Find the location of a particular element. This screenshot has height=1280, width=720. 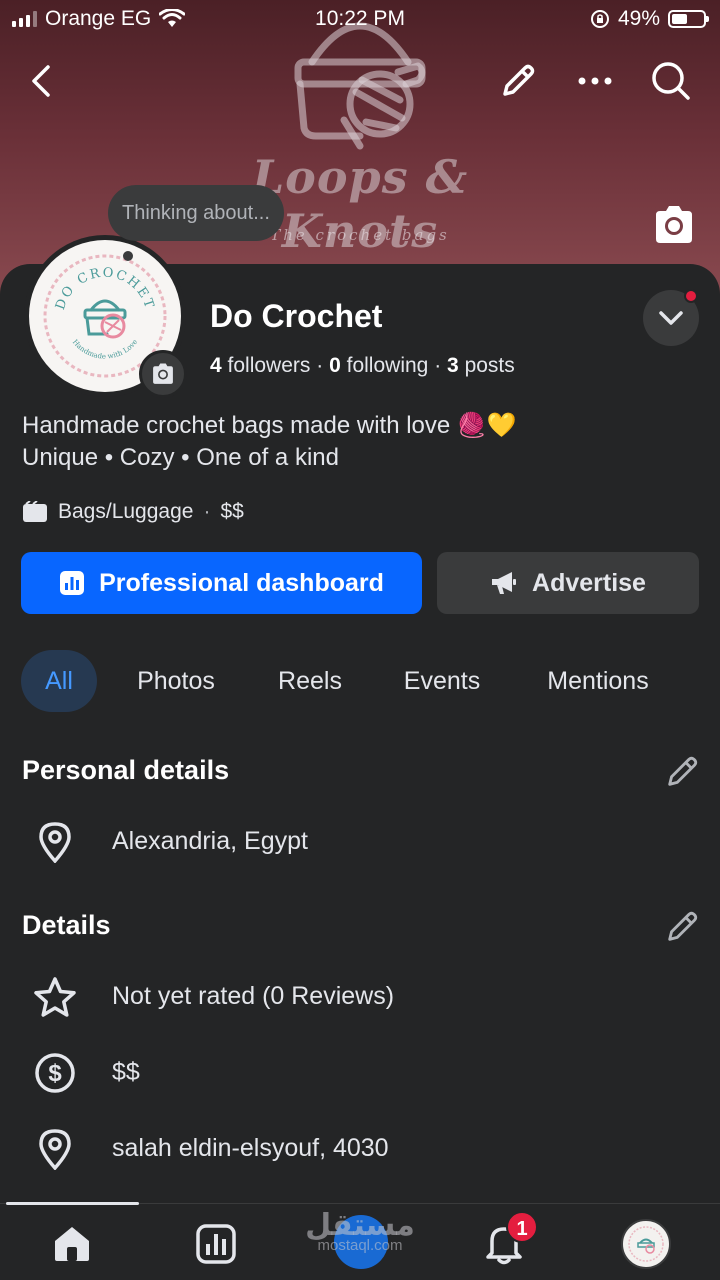

edit-profile-button is located at coordinates (518, 81).